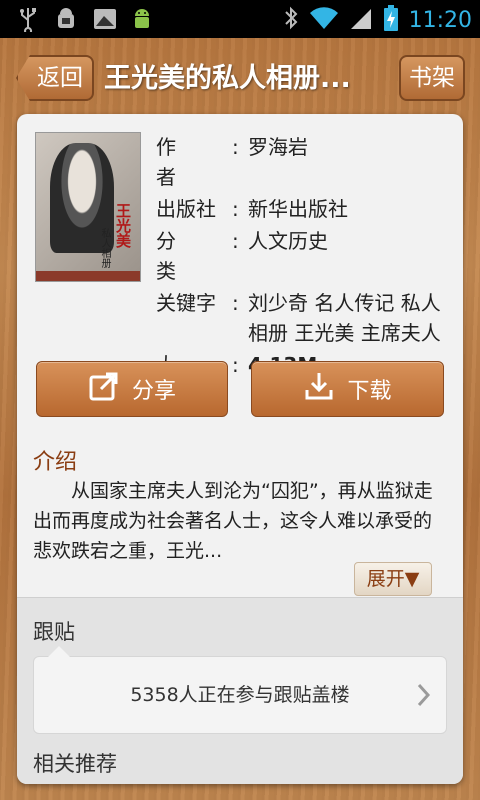  What do you see at coordinates (178, 256) in the screenshot?
I see `info-label: 分类` at bounding box center [178, 256].